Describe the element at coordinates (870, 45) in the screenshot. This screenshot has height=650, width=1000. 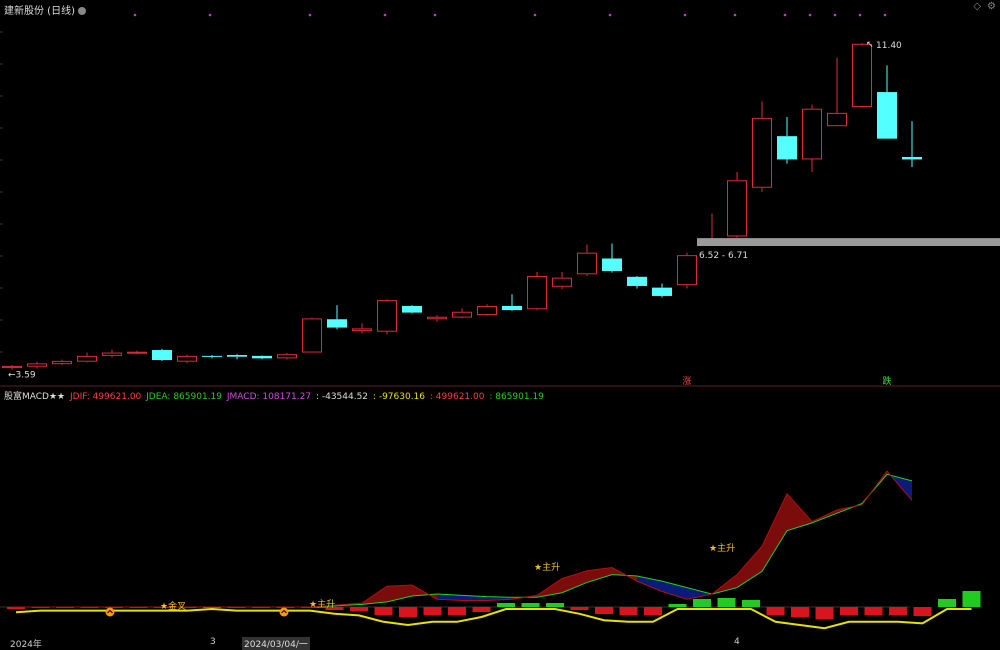
I see `high-arrow: ↖` at that location.